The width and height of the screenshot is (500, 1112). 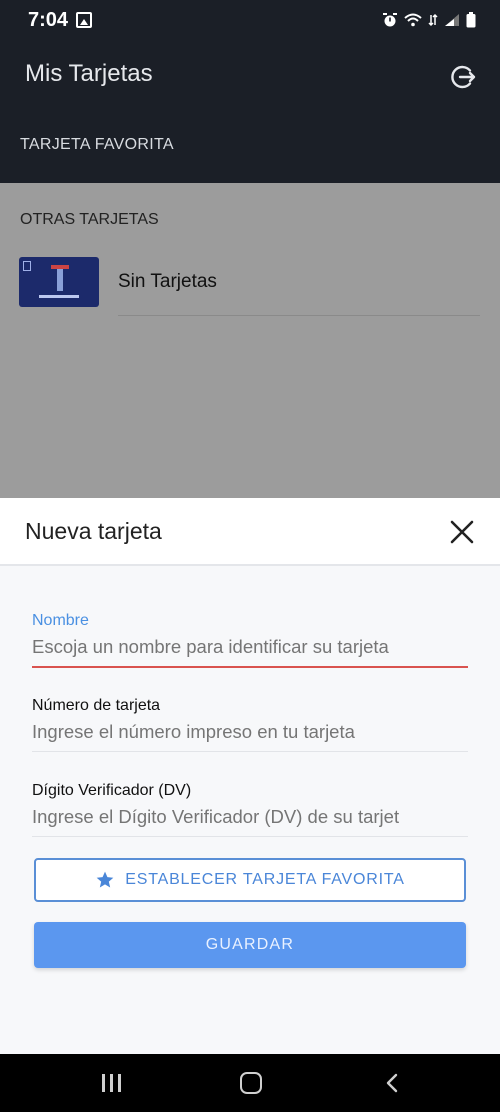 I want to click on set-favorite-button: ESTABLECER TARJETA FAVORITA, so click(x=250, y=880).